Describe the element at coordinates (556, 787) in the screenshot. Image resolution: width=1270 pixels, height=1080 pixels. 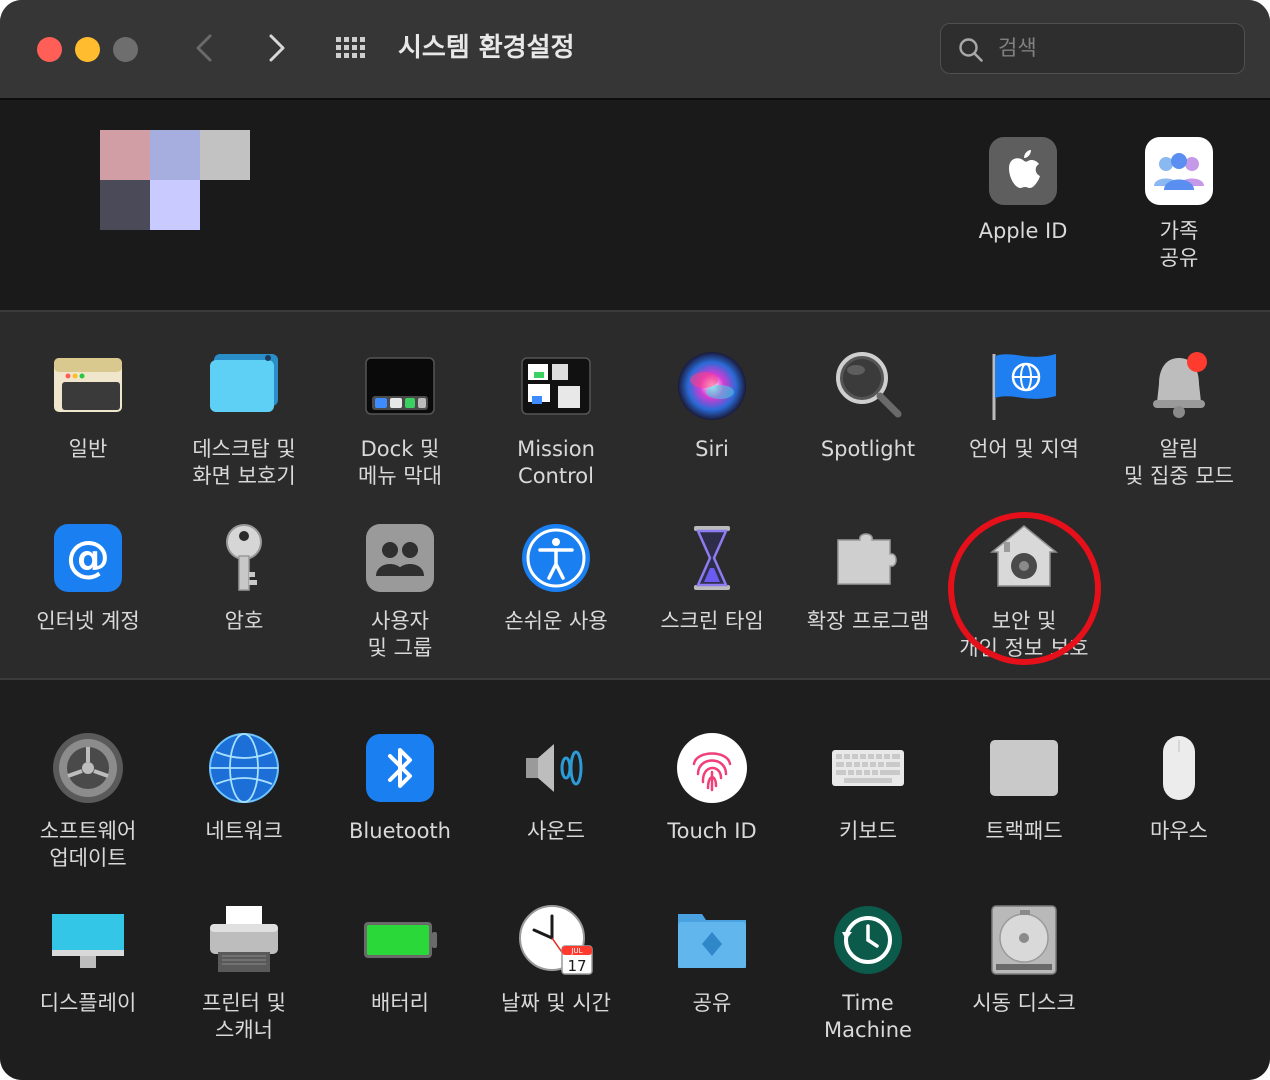
I see `pane-sound: 사운드` at that location.